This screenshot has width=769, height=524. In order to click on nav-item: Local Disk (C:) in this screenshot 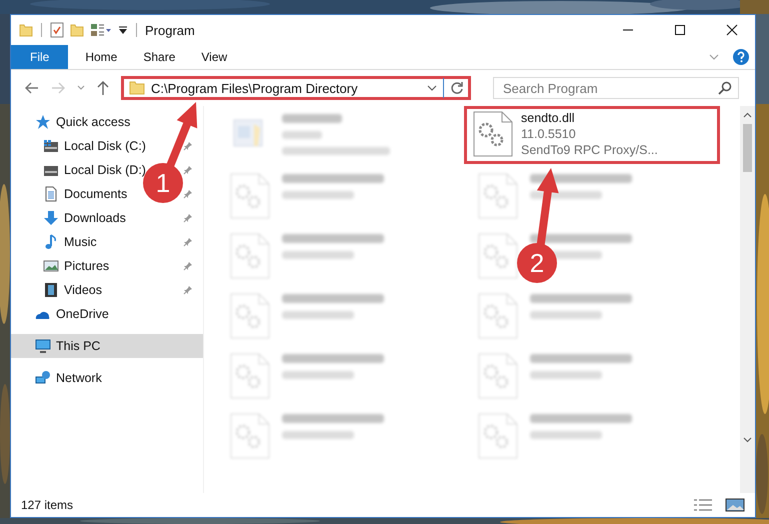, I will do `click(95, 146)`.